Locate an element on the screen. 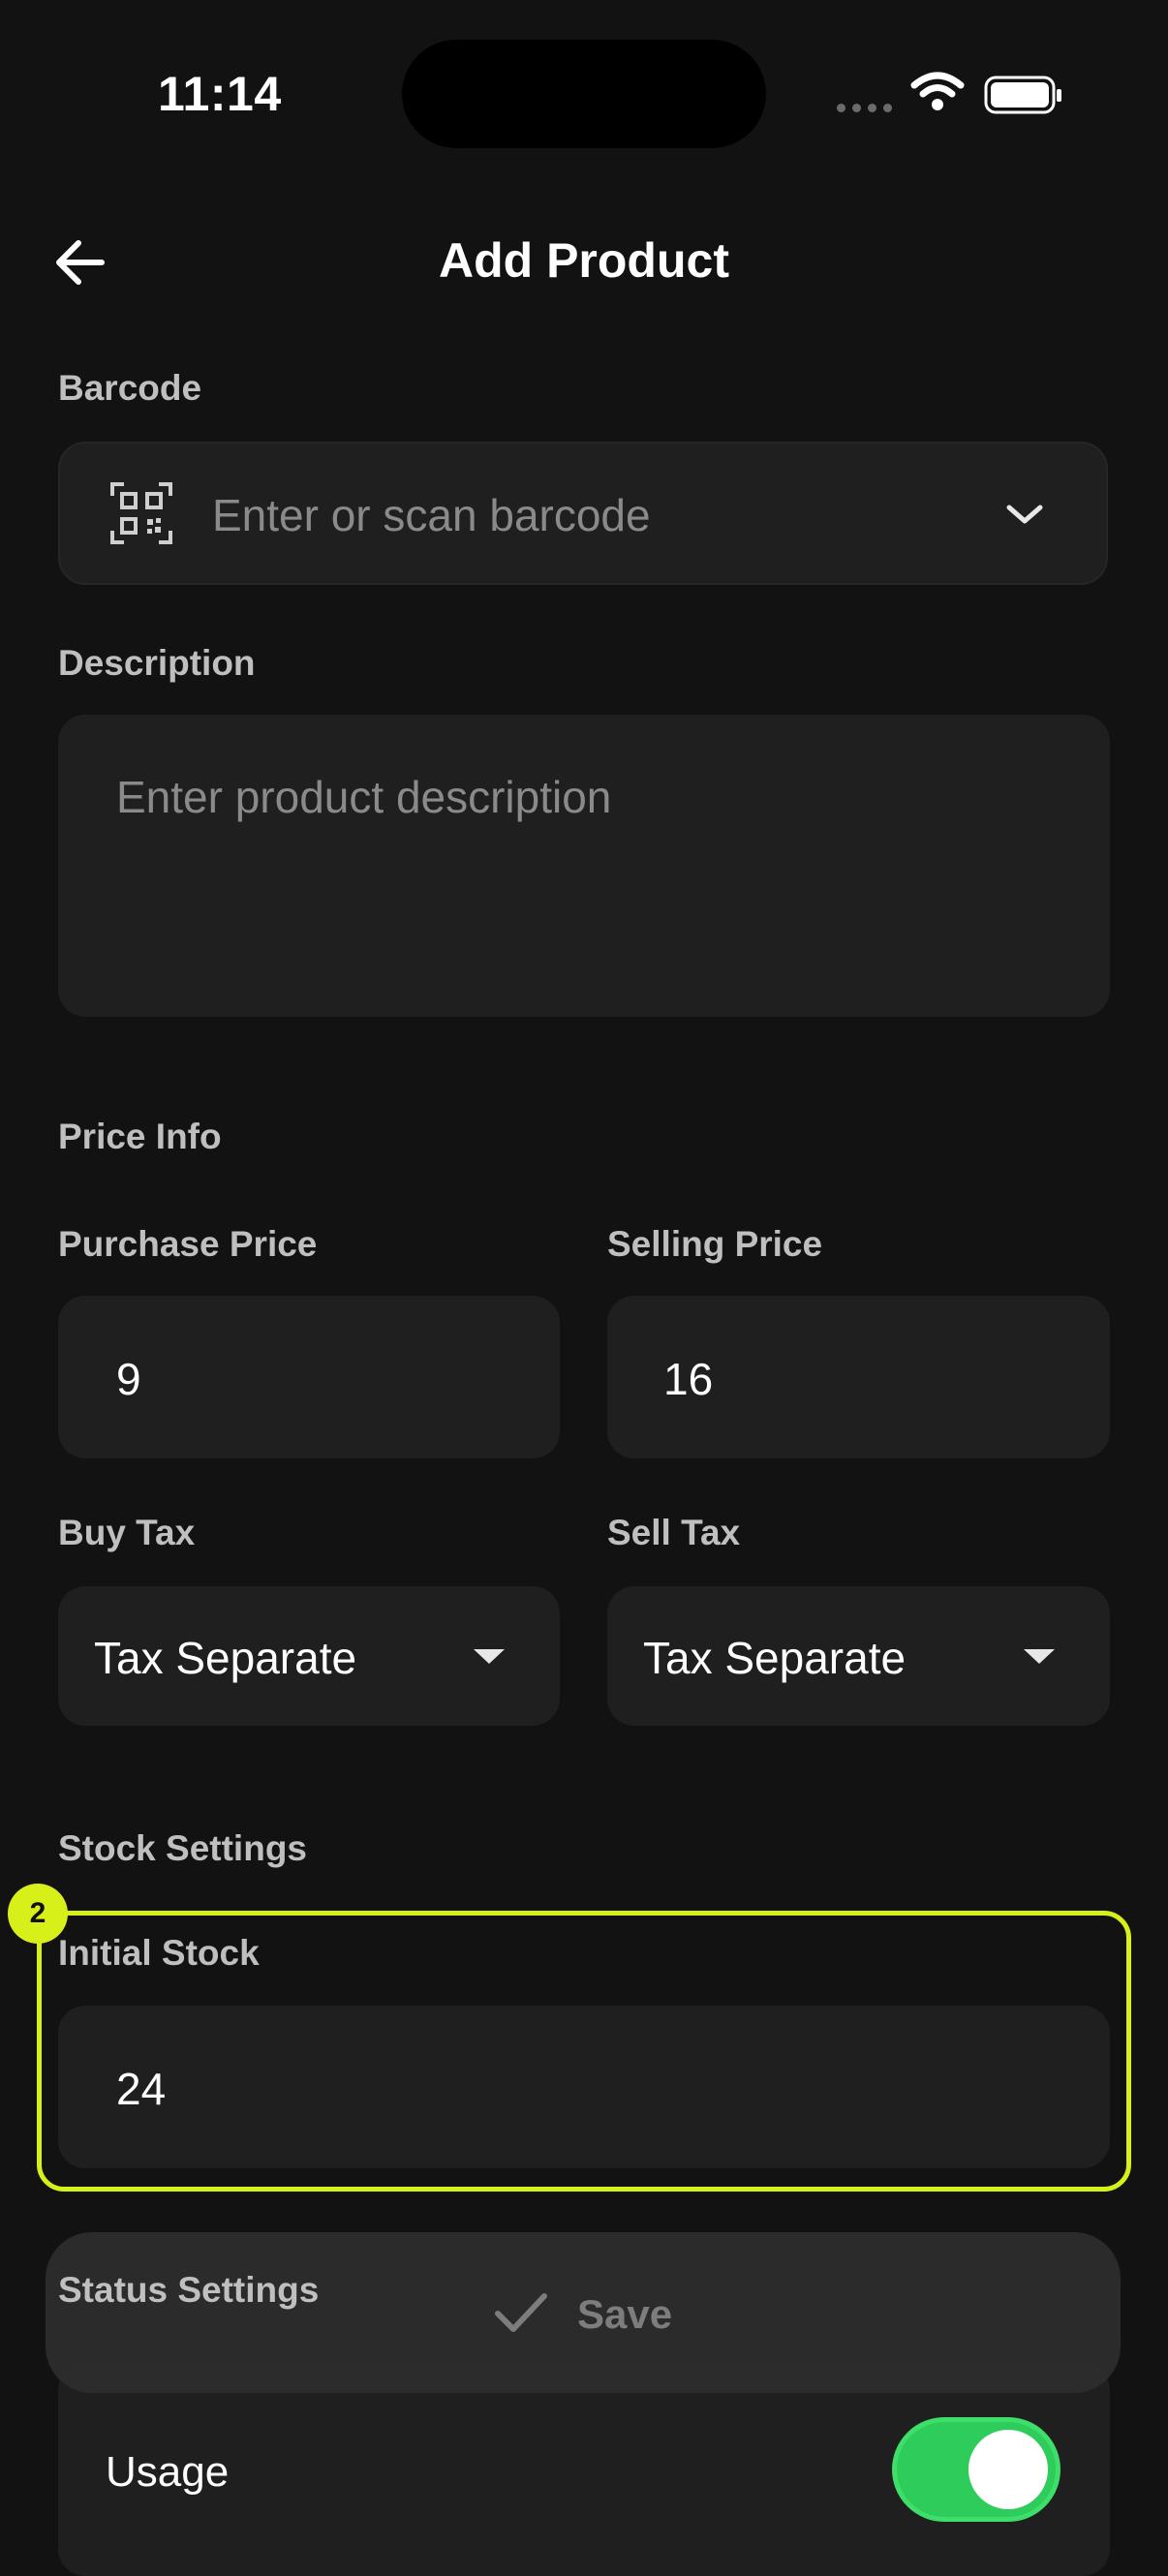  barcode-label: Barcode is located at coordinates (130, 388).